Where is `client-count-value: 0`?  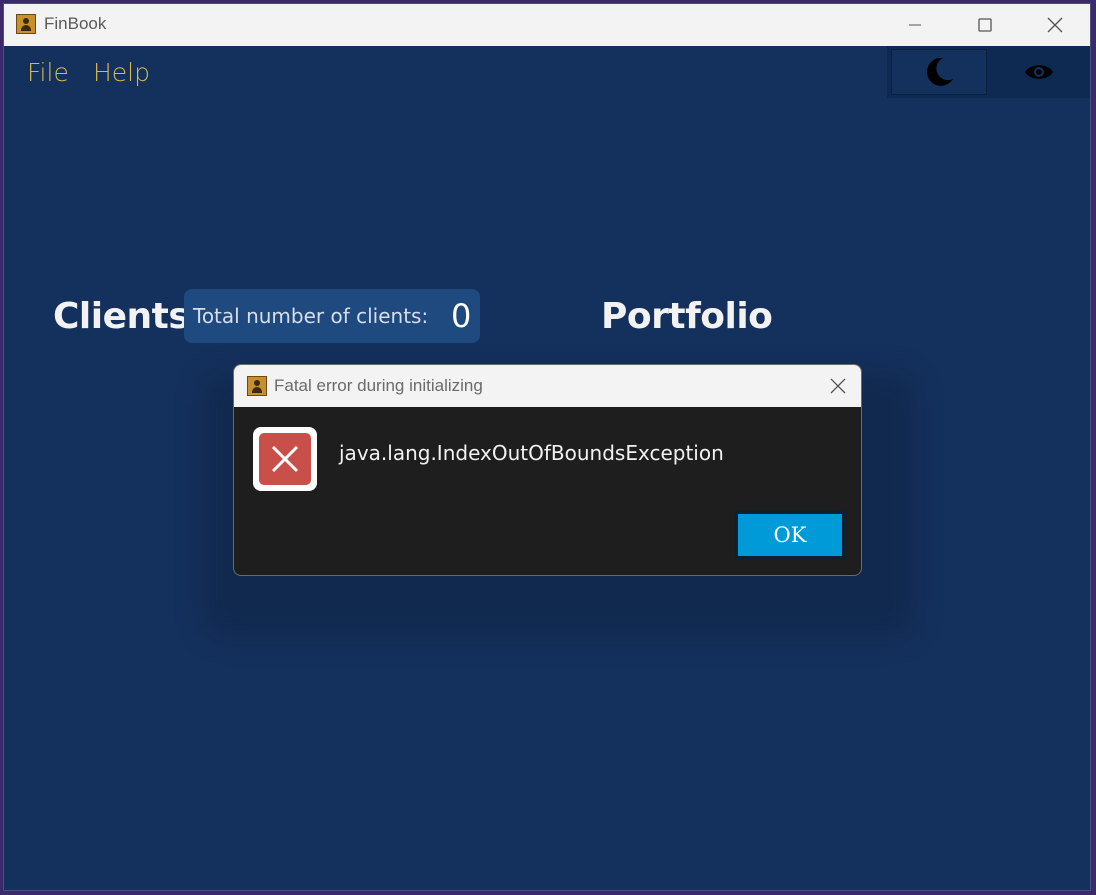
client-count-value: 0 is located at coordinates (461, 316).